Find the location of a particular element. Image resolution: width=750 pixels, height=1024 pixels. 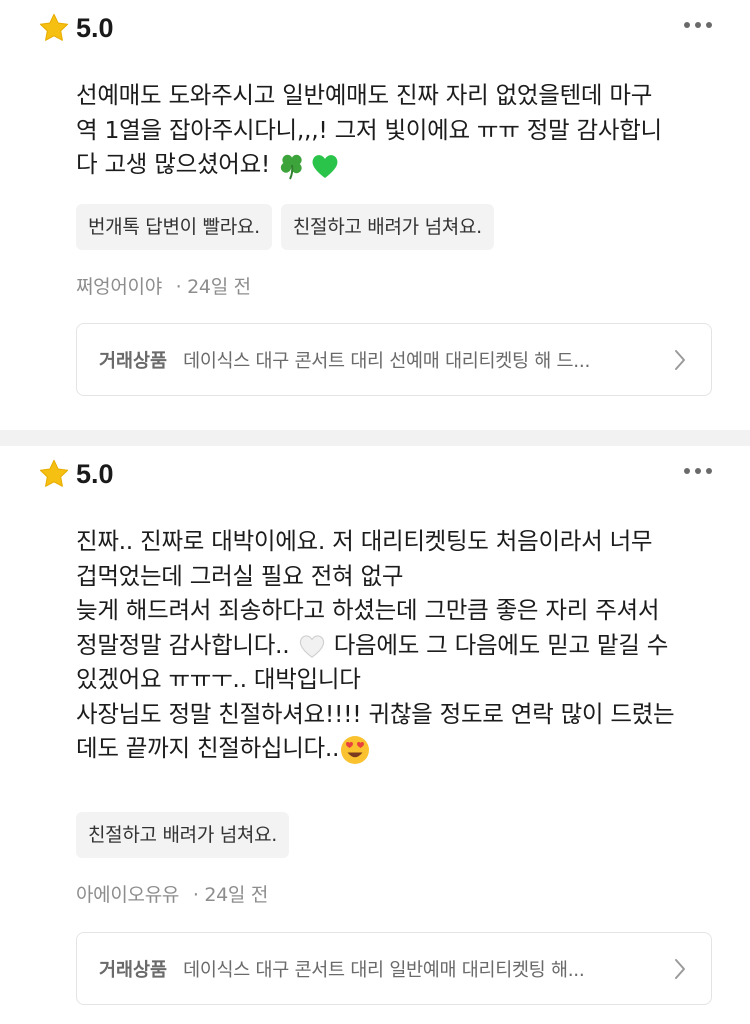

review-line-with-emoji: 정말정말 감사합니다.. 다음에도 그 다음에도 믿고 맡길 수 is located at coordinates (396, 645).